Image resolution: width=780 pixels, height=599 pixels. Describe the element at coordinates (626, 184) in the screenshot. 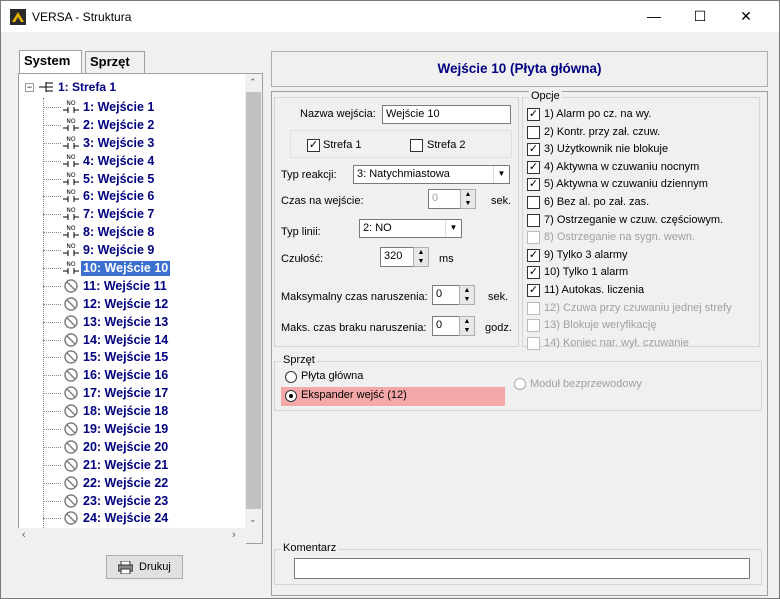

I see `option-label: 5) Aktywna w czuwaniu dziennym` at that location.